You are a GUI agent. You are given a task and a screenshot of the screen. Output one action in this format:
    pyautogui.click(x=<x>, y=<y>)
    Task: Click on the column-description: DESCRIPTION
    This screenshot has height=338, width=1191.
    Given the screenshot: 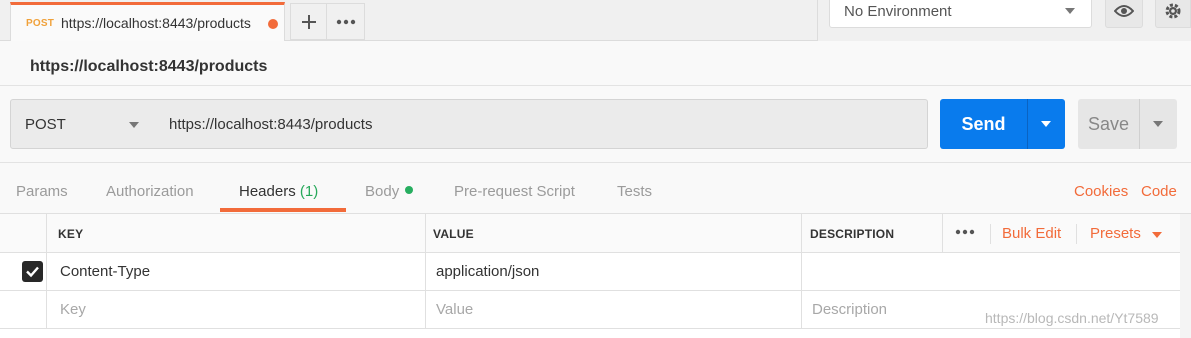 What is the action you would take?
    pyautogui.click(x=852, y=234)
    